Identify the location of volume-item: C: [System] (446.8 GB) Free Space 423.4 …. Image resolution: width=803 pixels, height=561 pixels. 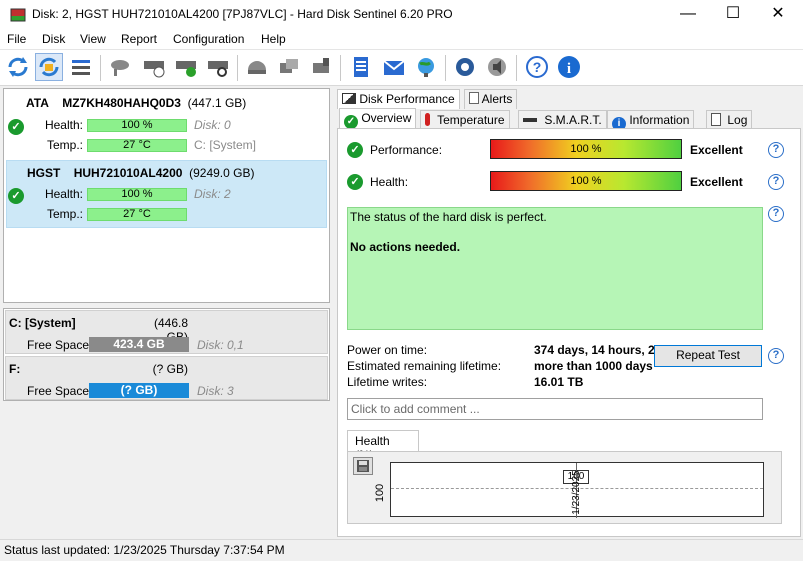
(166, 332).